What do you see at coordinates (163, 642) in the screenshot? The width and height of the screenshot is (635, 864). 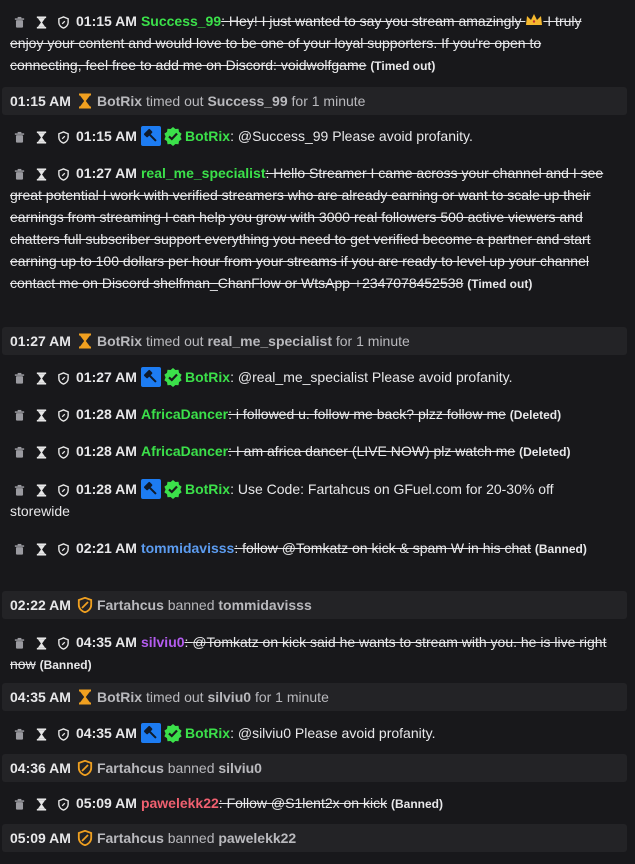 I see `username: silviu0` at bounding box center [163, 642].